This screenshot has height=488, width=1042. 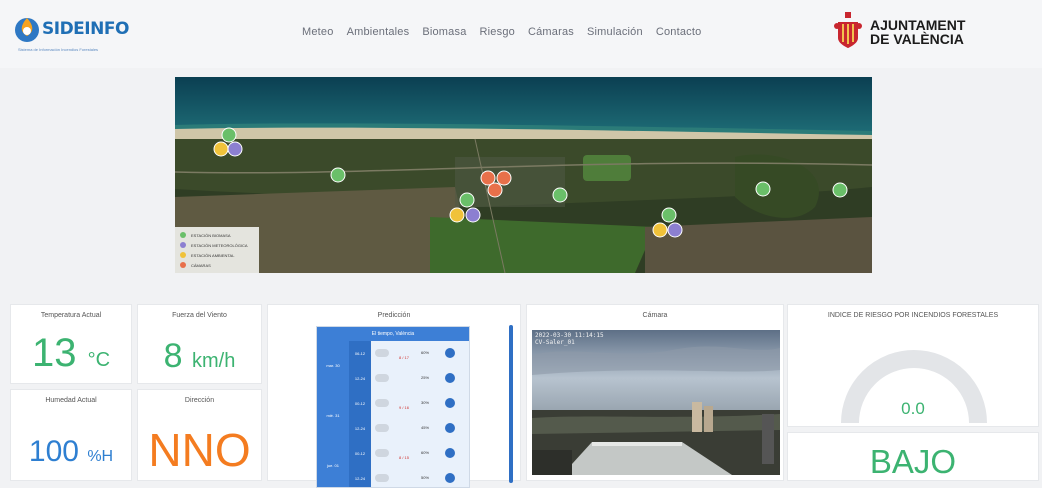 What do you see at coordinates (219, 245) in the screenshot?
I see `legend-label-meteorologica: ESTACIÓN METEOROLÓGICA` at bounding box center [219, 245].